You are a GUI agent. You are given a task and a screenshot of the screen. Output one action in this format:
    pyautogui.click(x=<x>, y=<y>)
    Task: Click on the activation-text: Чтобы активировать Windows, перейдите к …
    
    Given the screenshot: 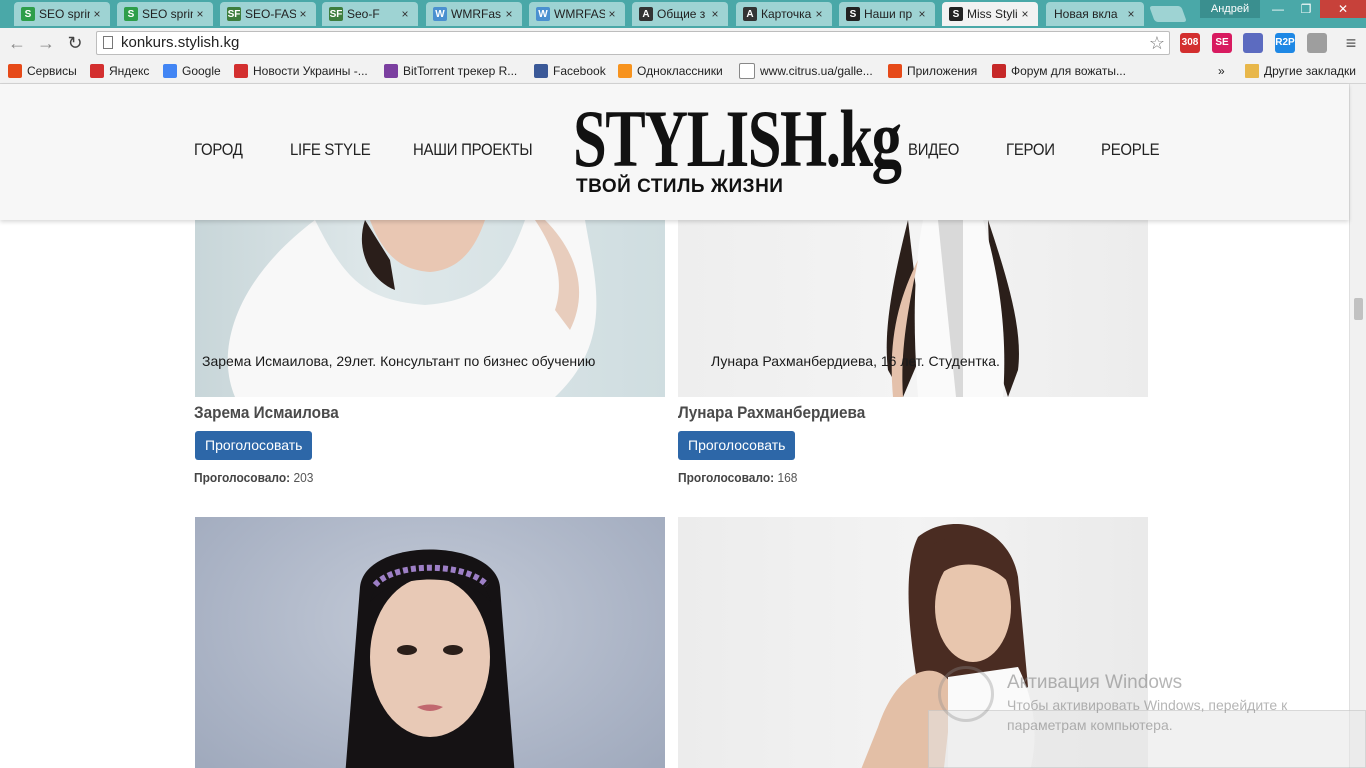 What is the action you would take?
    pyautogui.click(x=1147, y=715)
    